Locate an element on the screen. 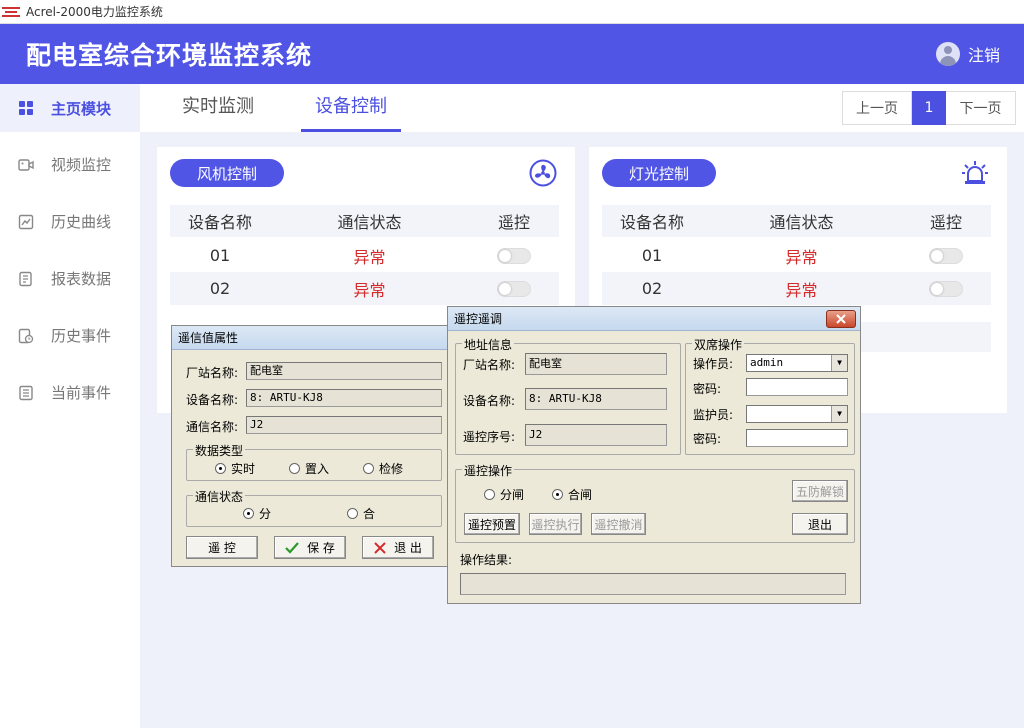 The width and height of the screenshot is (1024, 728). password-input is located at coordinates (797, 387).